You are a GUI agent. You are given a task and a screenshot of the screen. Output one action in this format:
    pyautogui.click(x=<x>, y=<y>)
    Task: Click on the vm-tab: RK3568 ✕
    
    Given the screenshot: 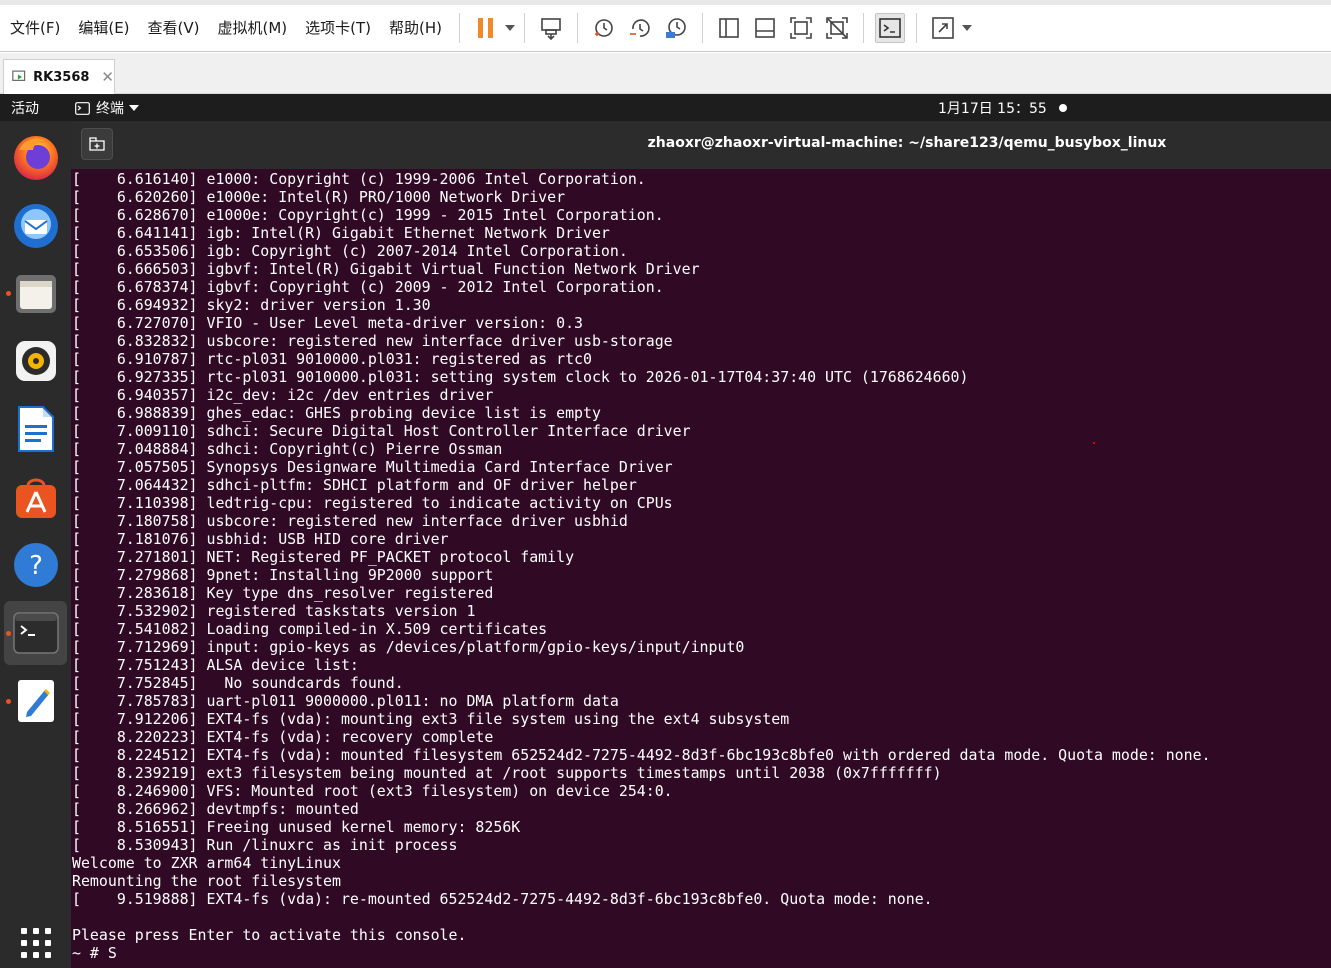 What is the action you would take?
    pyautogui.click(x=59, y=76)
    